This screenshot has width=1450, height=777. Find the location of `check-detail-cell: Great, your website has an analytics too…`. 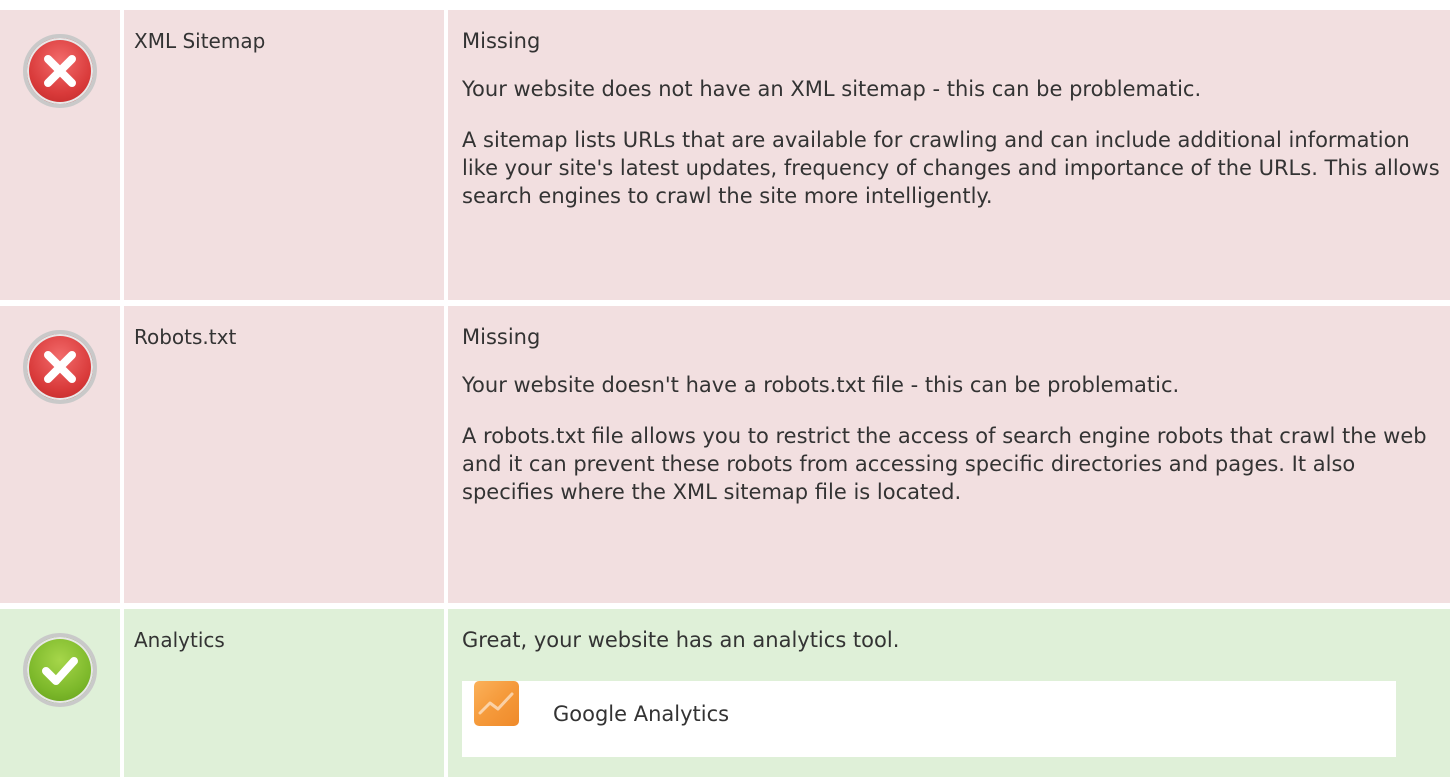

check-detail-cell: Great, your website has an analytics too… is located at coordinates (949, 693).